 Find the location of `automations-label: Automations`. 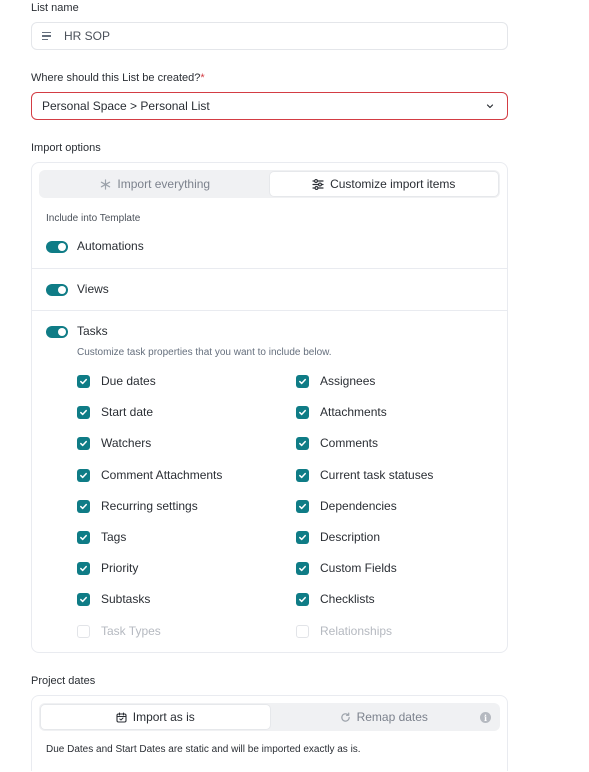

automations-label: Automations is located at coordinates (110, 246).